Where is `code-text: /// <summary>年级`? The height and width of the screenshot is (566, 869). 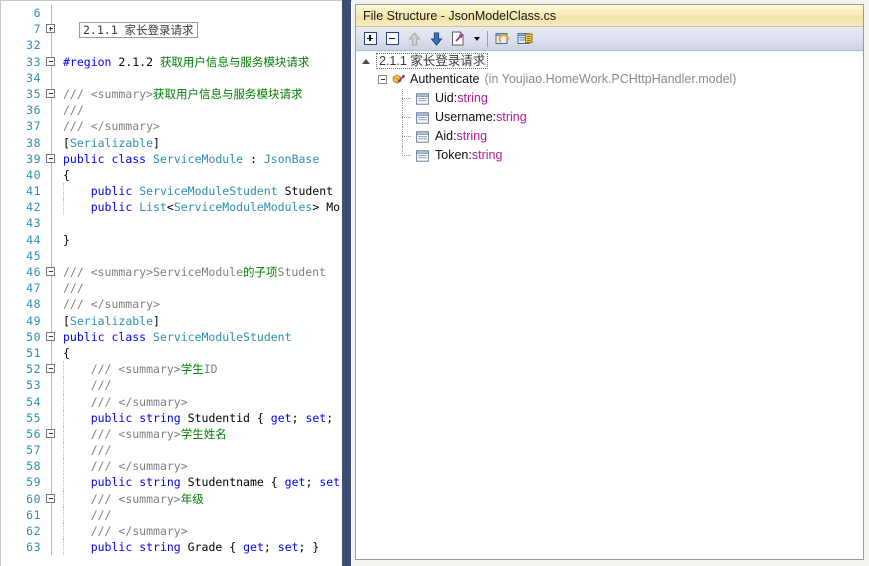 code-text: /// <summary>年级 is located at coordinates (147, 498).